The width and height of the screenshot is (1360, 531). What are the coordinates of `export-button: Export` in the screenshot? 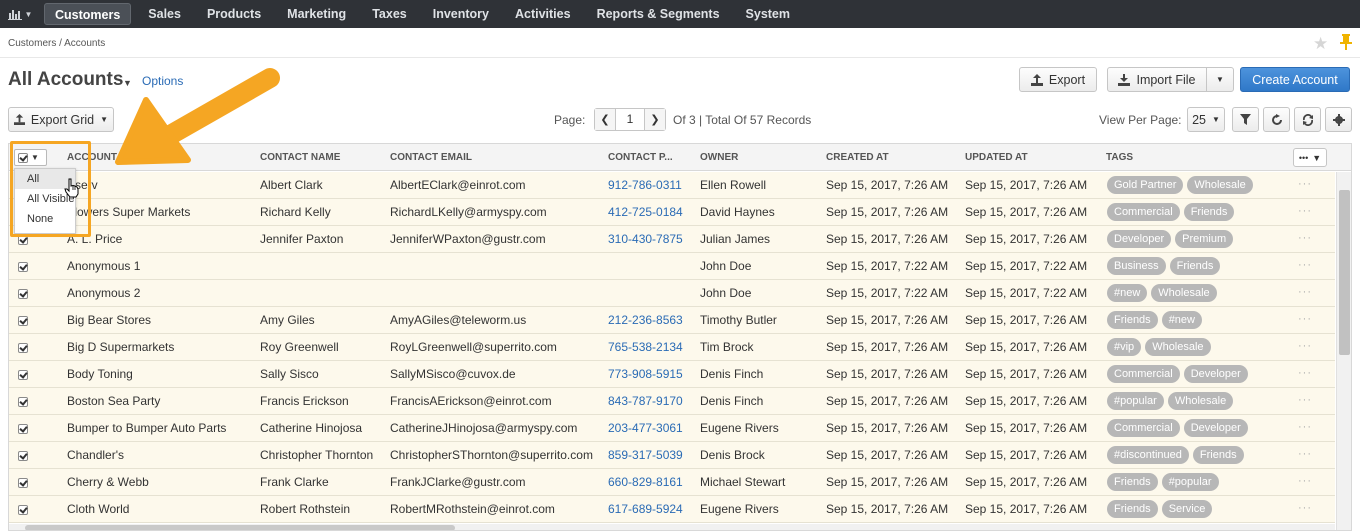 It's located at (1058, 79).